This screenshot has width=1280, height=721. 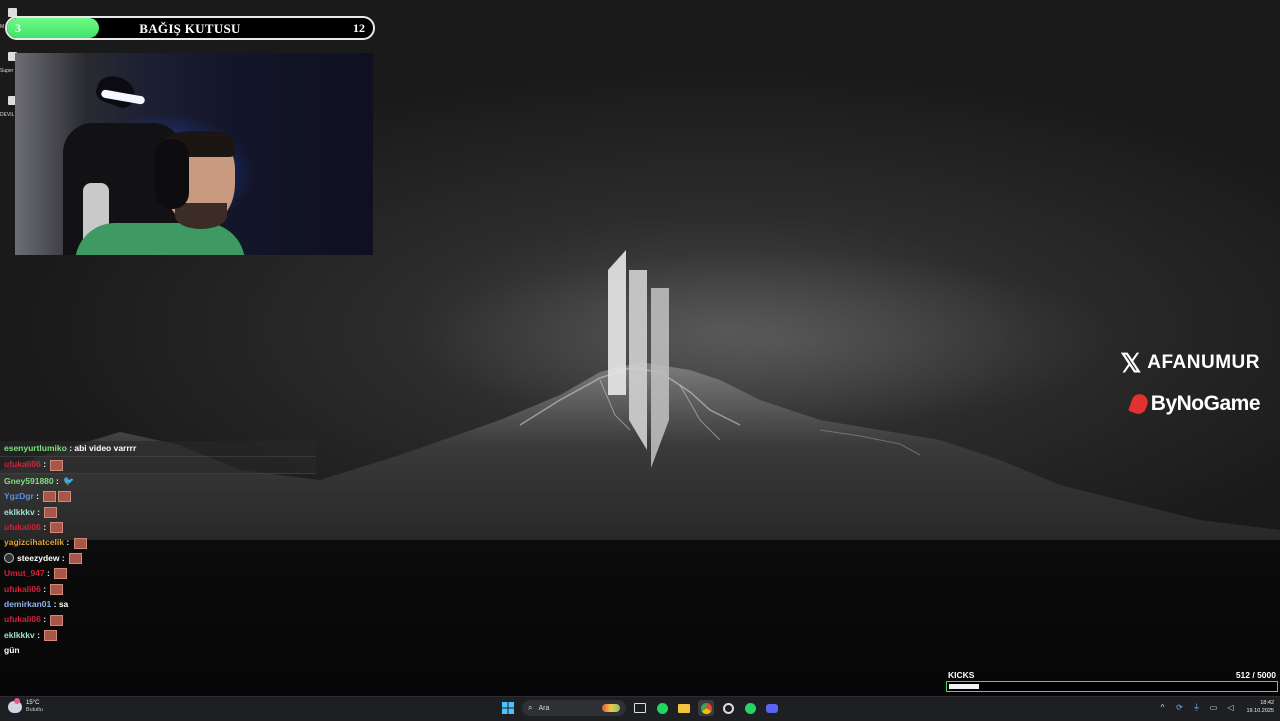 What do you see at coordinates (29, 481) in the screenshot?
I see `chat-username: Gney591880` at bounding box center [29, 481].